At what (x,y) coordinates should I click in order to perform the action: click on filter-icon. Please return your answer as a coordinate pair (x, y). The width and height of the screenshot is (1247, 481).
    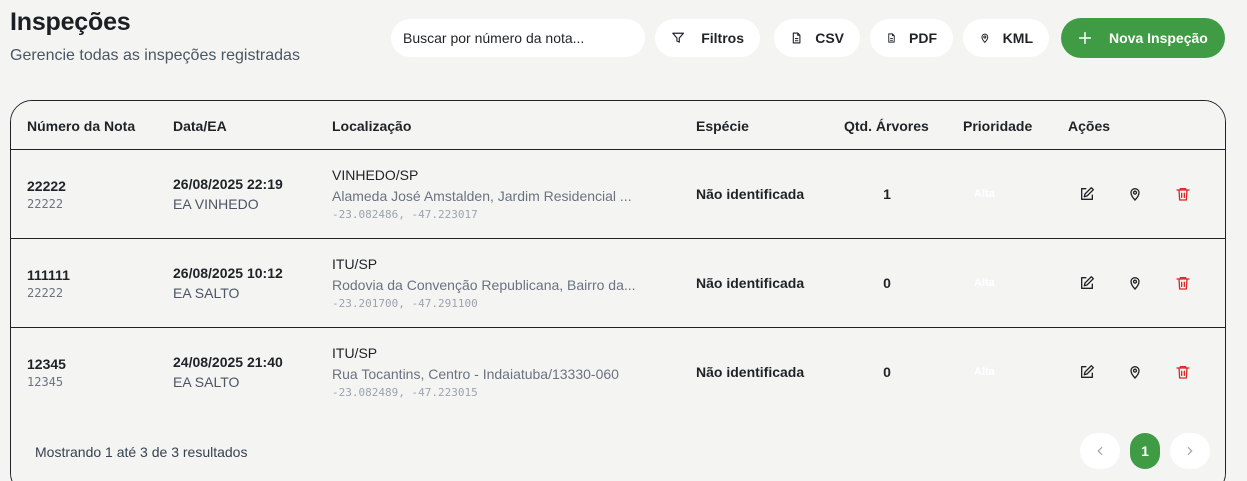
    Looking at the image, I should click on (678, 37).